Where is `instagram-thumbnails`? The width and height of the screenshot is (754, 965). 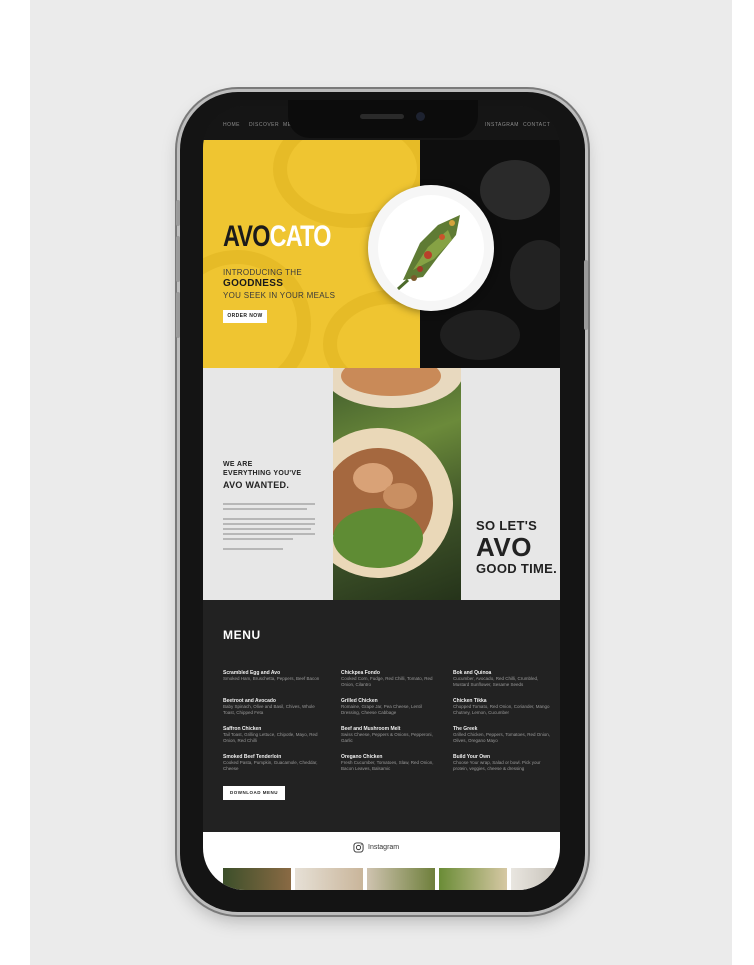 instagram-thumbnails is located at coordinates (381, 879).